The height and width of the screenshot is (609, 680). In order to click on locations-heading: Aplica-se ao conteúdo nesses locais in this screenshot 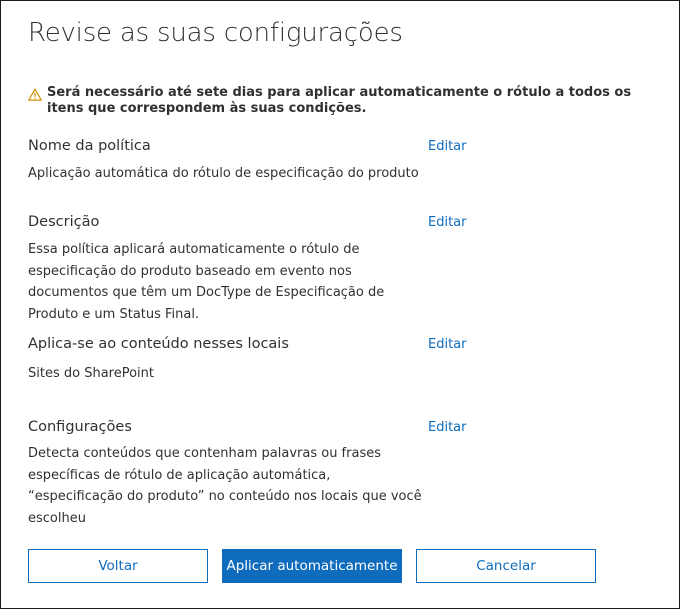, I will do `click(158, 344)`.